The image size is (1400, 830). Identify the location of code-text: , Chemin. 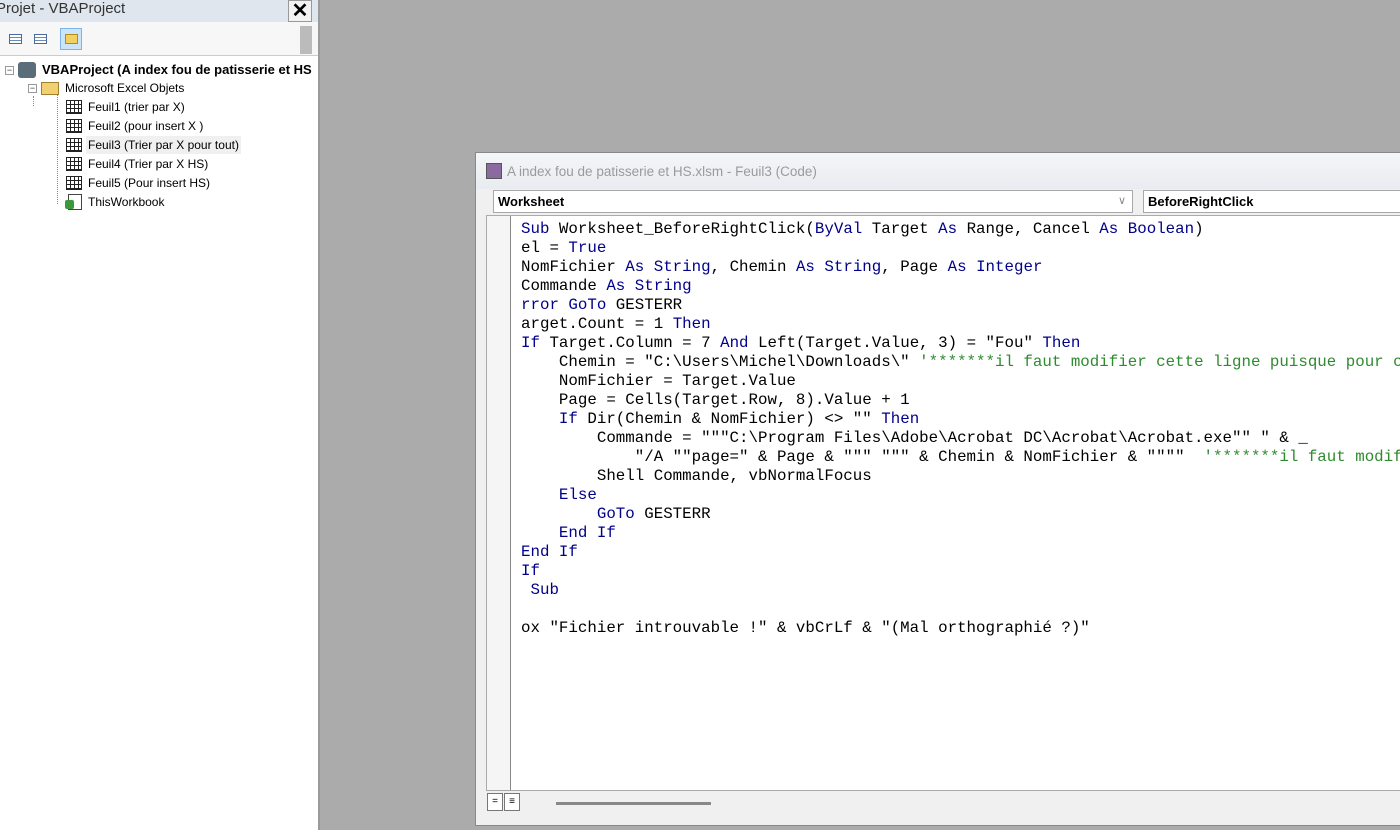
(753, 267).